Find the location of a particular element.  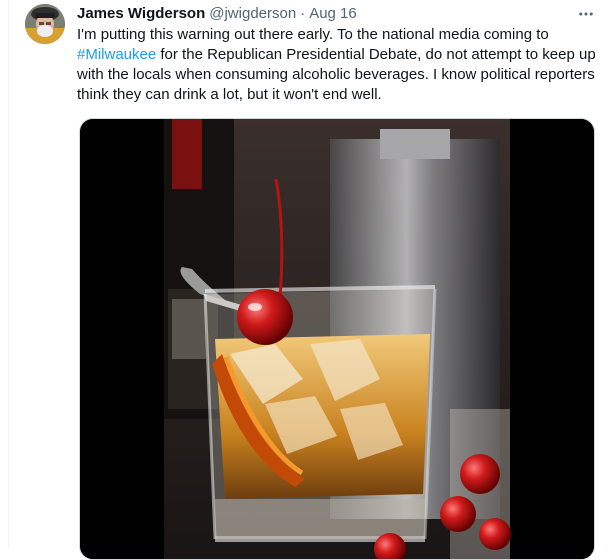

avatar is located at coordinates (45, 24).